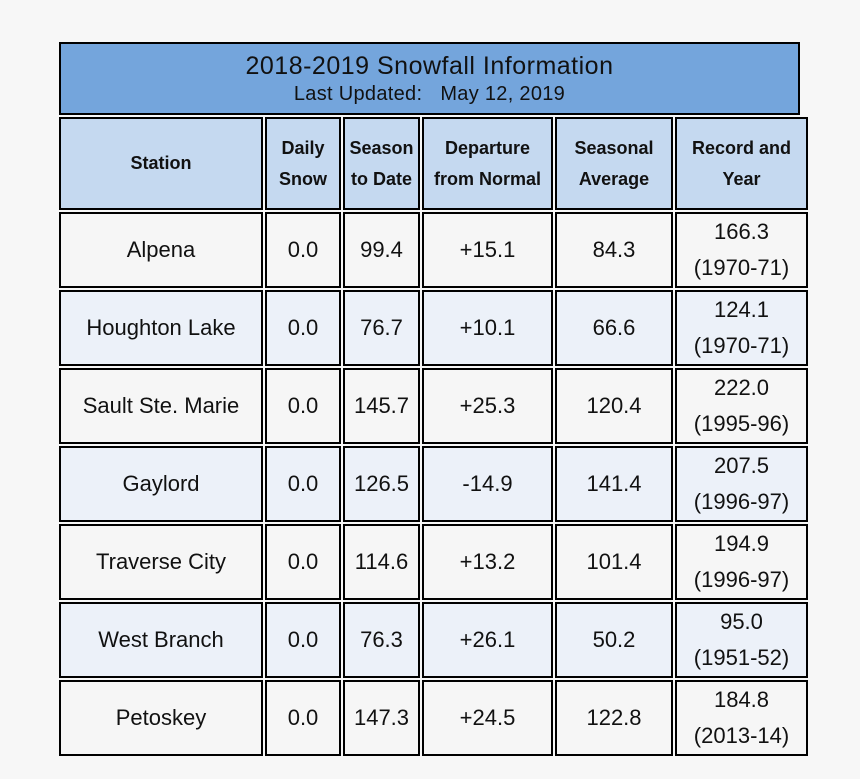 The width and height of the screenshot is (860, 779). I want to click on record-cell: 194.9 (1996-97), so click(741, 562).